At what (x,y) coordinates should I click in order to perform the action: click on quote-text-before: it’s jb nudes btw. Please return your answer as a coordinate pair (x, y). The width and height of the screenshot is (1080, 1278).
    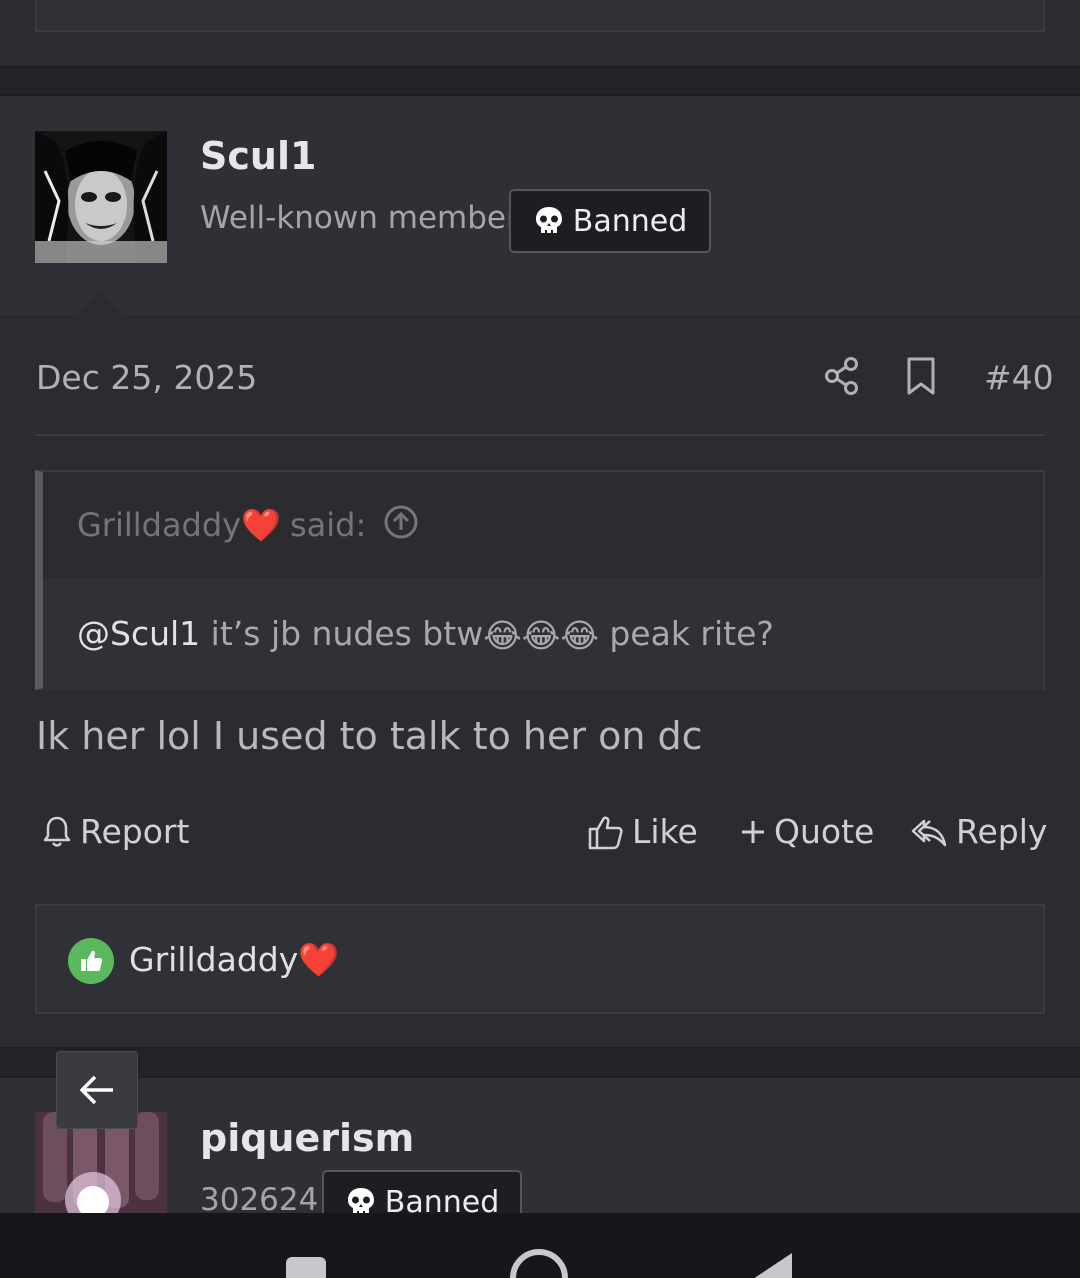
    Looking at the image, I should click on (342, 633).